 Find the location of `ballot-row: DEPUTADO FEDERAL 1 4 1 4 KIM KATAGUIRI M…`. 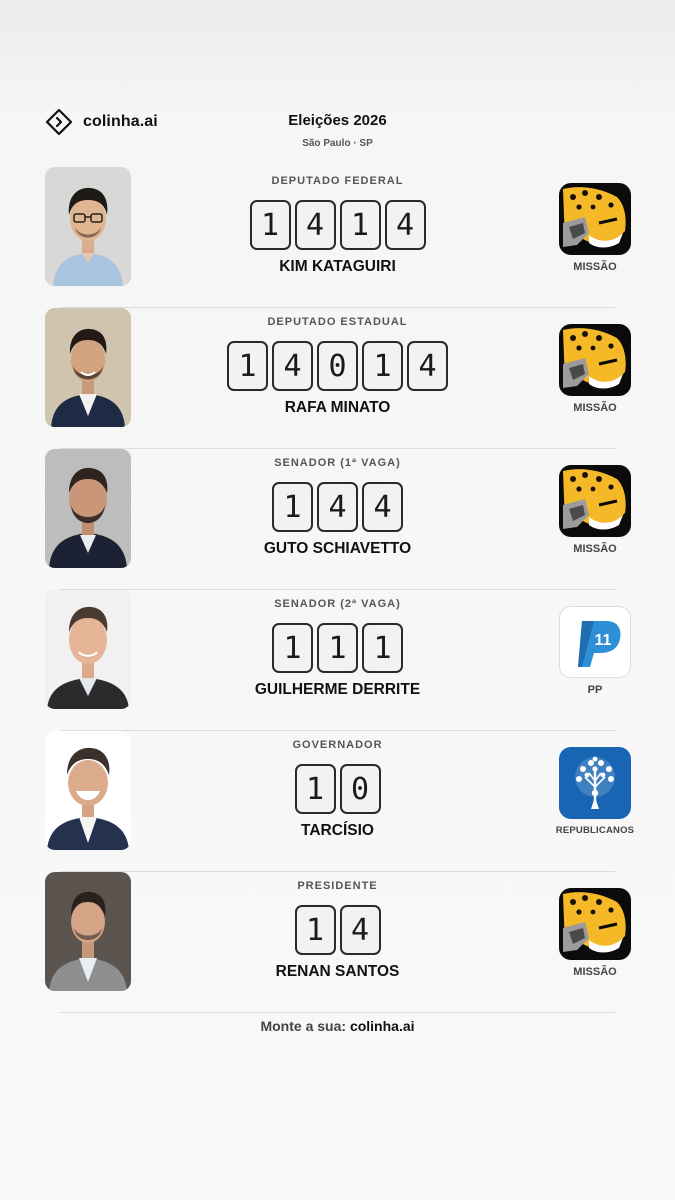

ballot-row: DEPUTADO FEDERAL 1 4 1 4 KIM KATAGUIRI M… is located at coordinates (337, 237).